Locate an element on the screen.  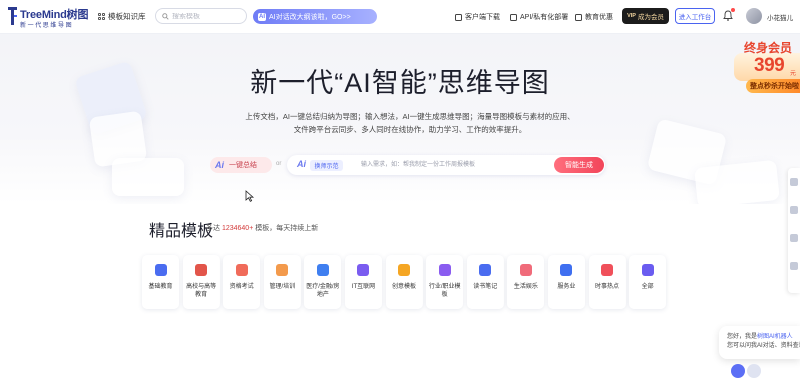
category-card: 资格考试 is located at coordinates (242, 282).